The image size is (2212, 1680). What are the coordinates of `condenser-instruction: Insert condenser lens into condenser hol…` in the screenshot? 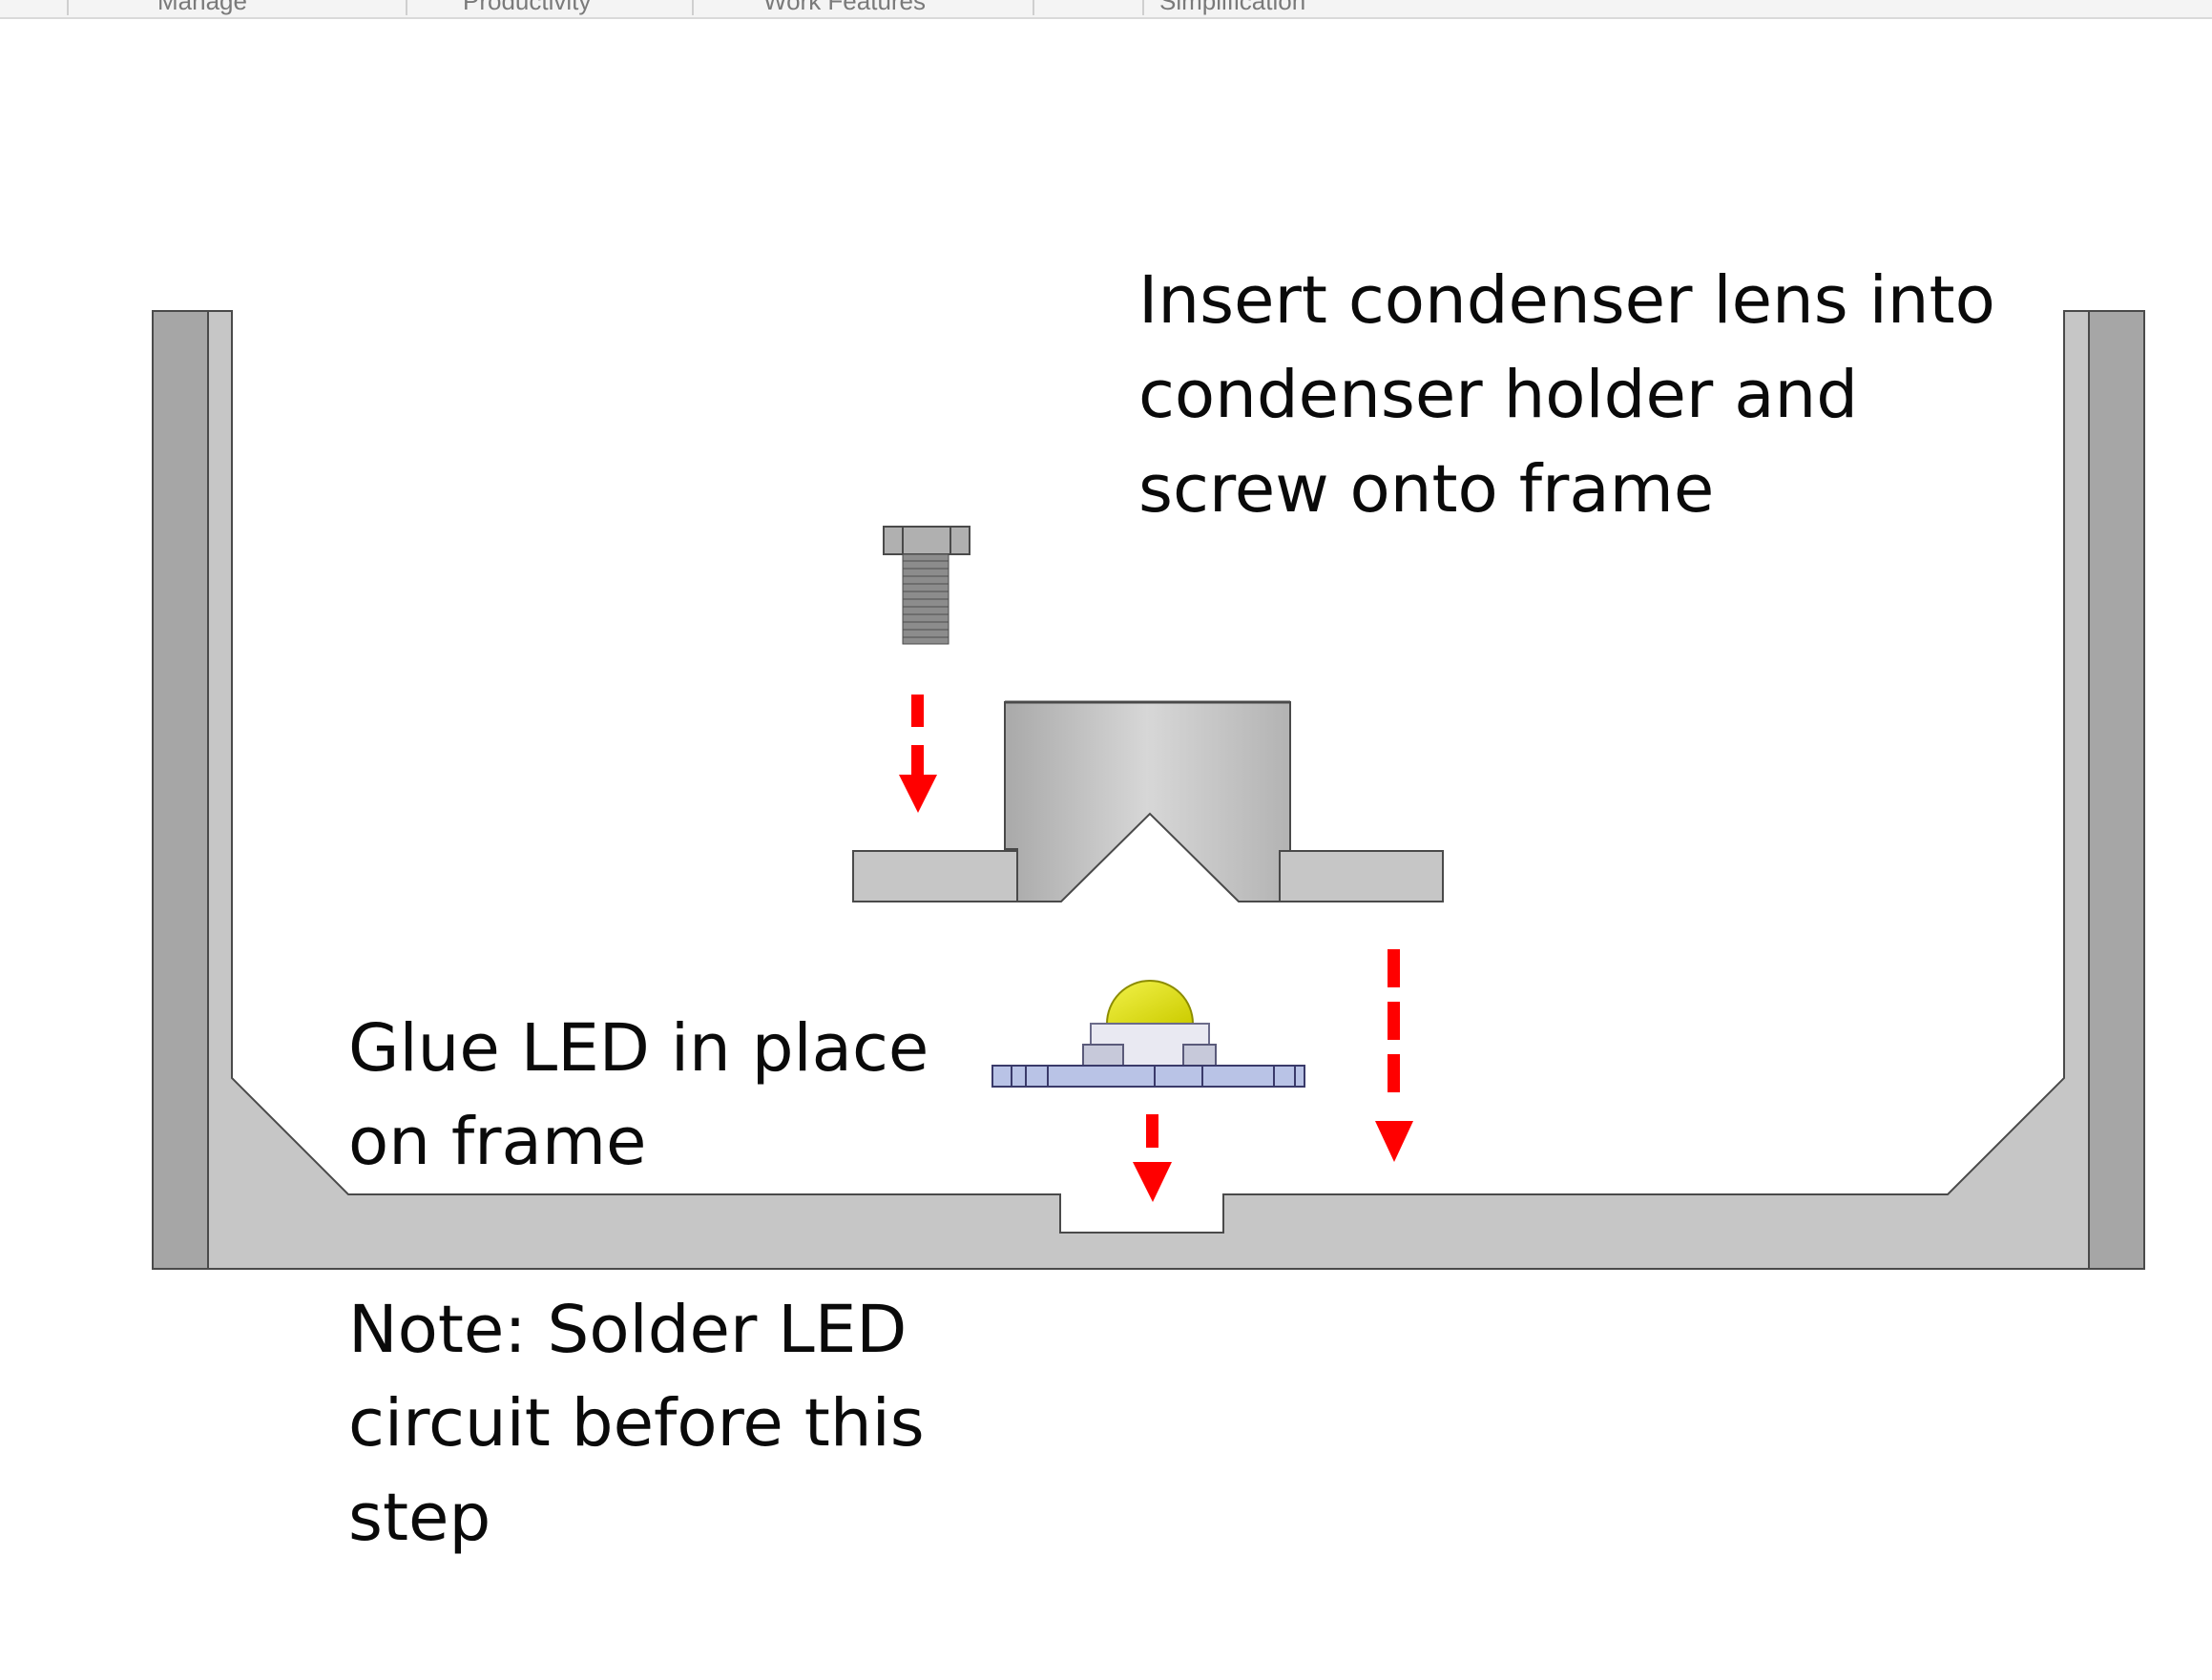 It's located at (1577, 395).